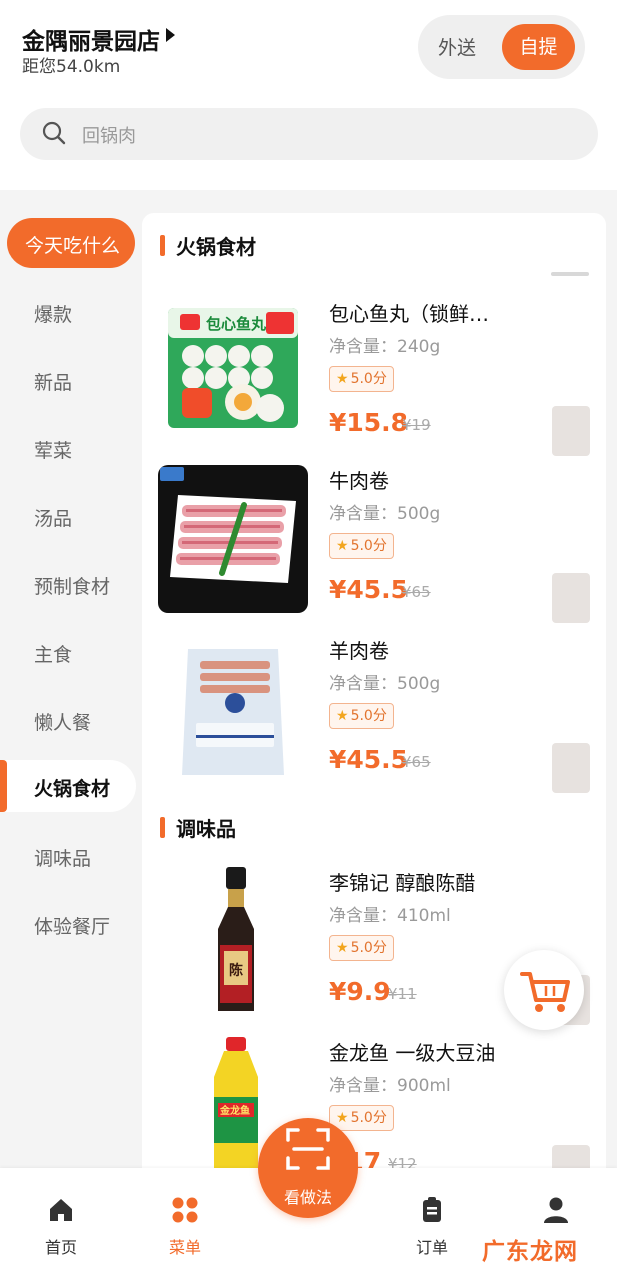 The image size is (617, 1280). Describe the element at coordinates (72, 587) in the screenshot. I see `sidebar-item-label: 预制食材` at that location.